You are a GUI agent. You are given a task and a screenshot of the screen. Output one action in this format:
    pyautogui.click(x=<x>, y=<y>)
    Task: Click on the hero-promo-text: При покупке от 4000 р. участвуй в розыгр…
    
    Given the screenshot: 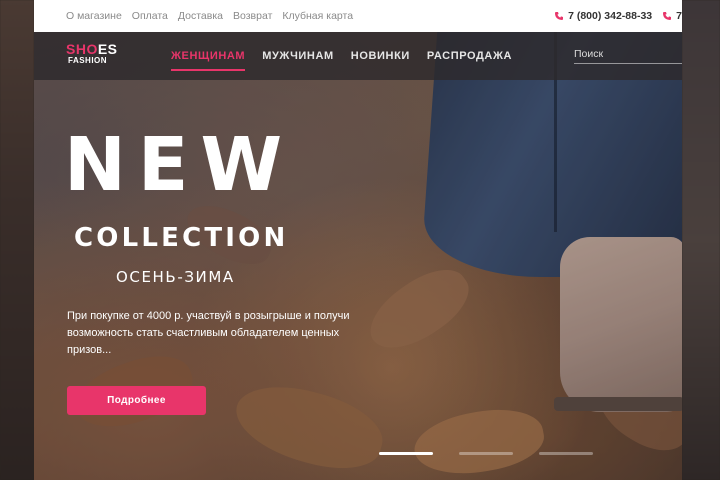 What is the action you would take?
    pyautogui.click(x=208, y=333)
    